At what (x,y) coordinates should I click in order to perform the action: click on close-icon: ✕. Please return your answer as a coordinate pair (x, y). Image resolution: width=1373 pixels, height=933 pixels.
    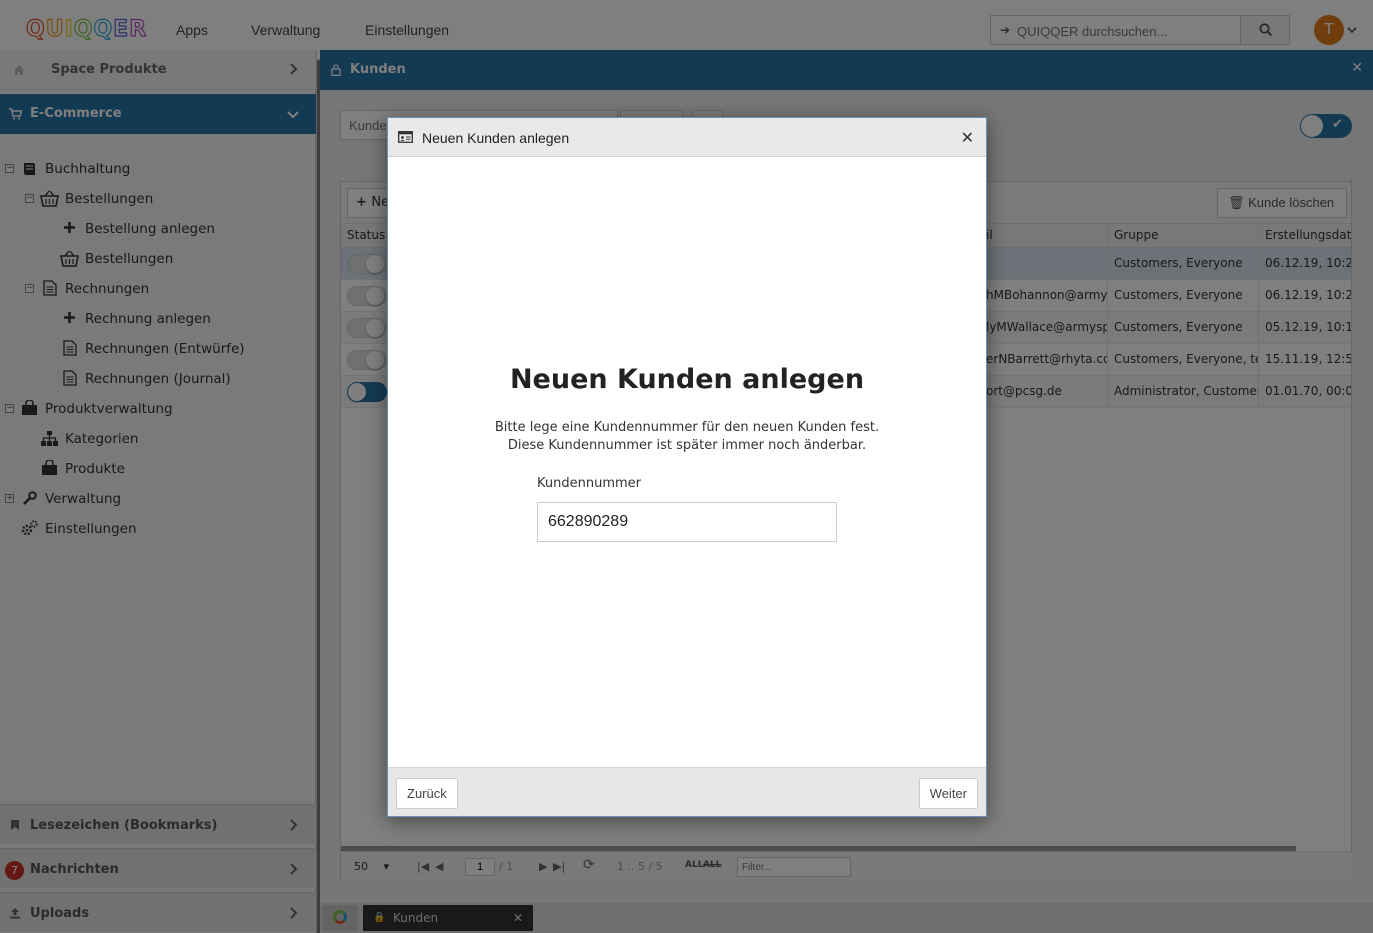
    Looking at the image, I should click on (967, 137).